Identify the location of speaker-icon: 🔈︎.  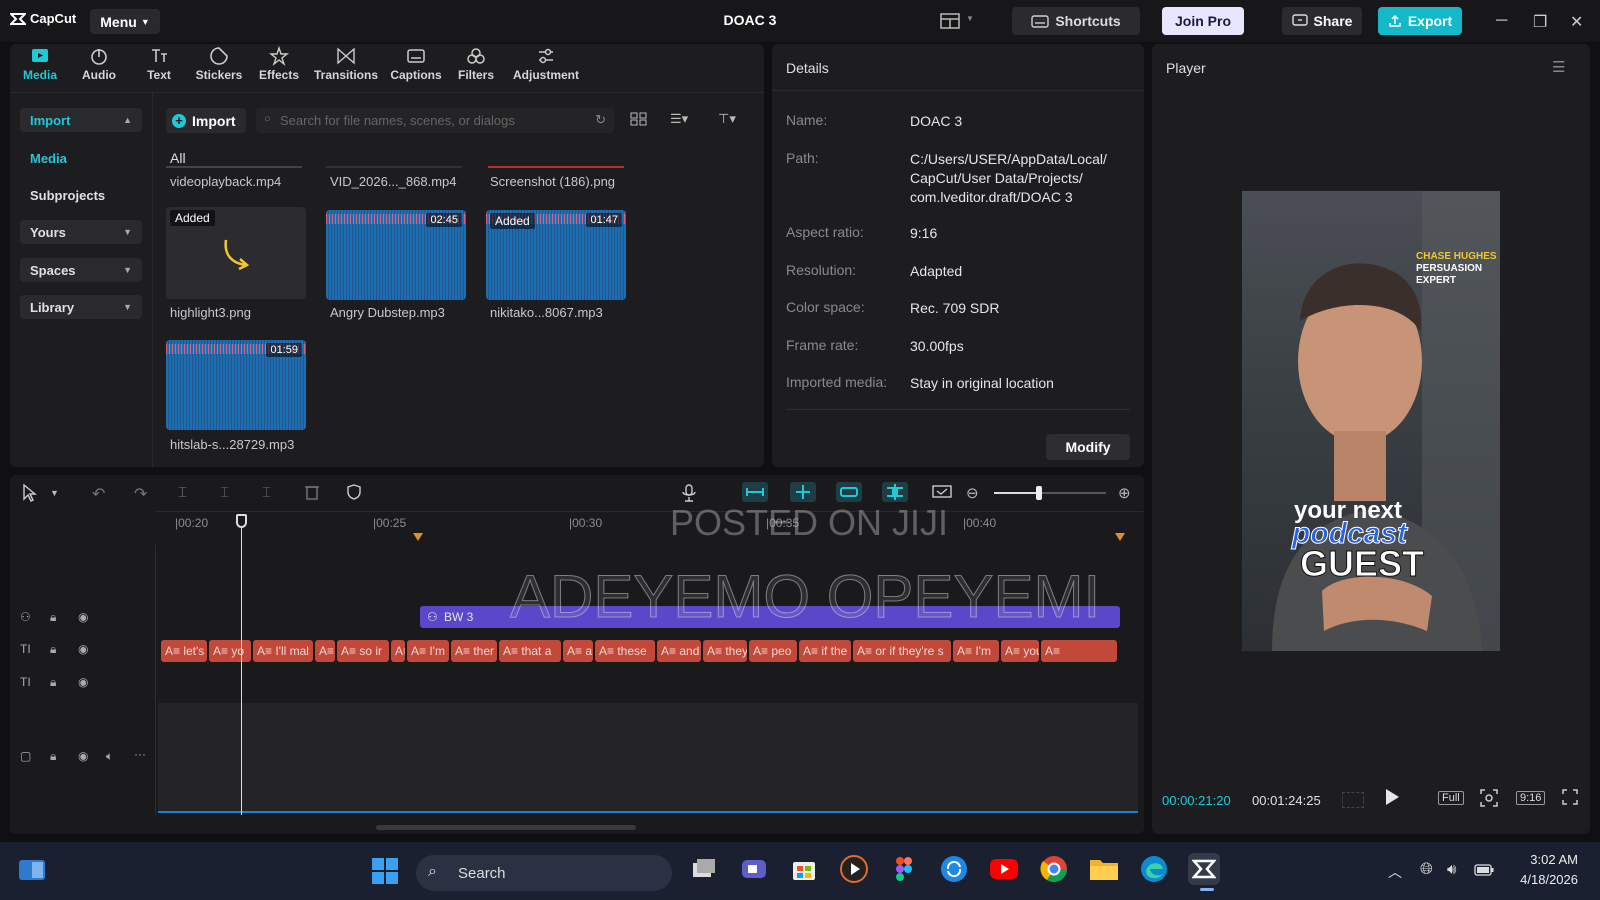
(109, 756).